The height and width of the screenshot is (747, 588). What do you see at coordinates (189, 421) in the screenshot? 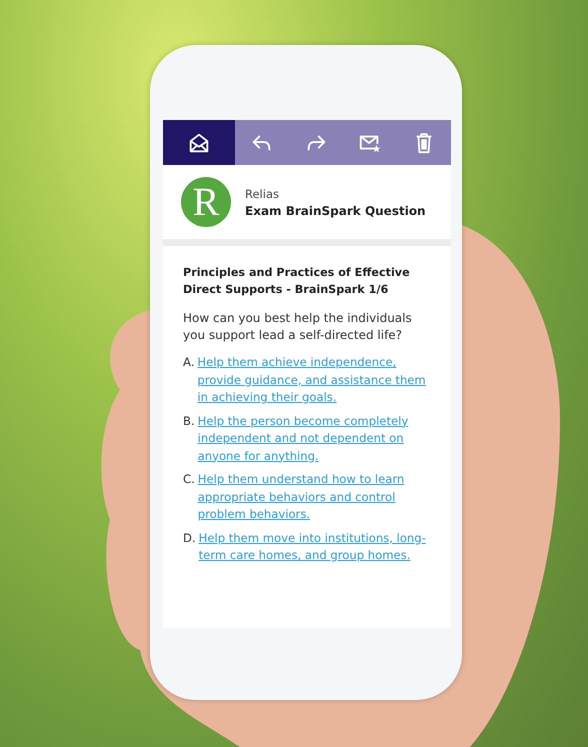
I see `option-letter: B.` at bounding box center [189, 421].